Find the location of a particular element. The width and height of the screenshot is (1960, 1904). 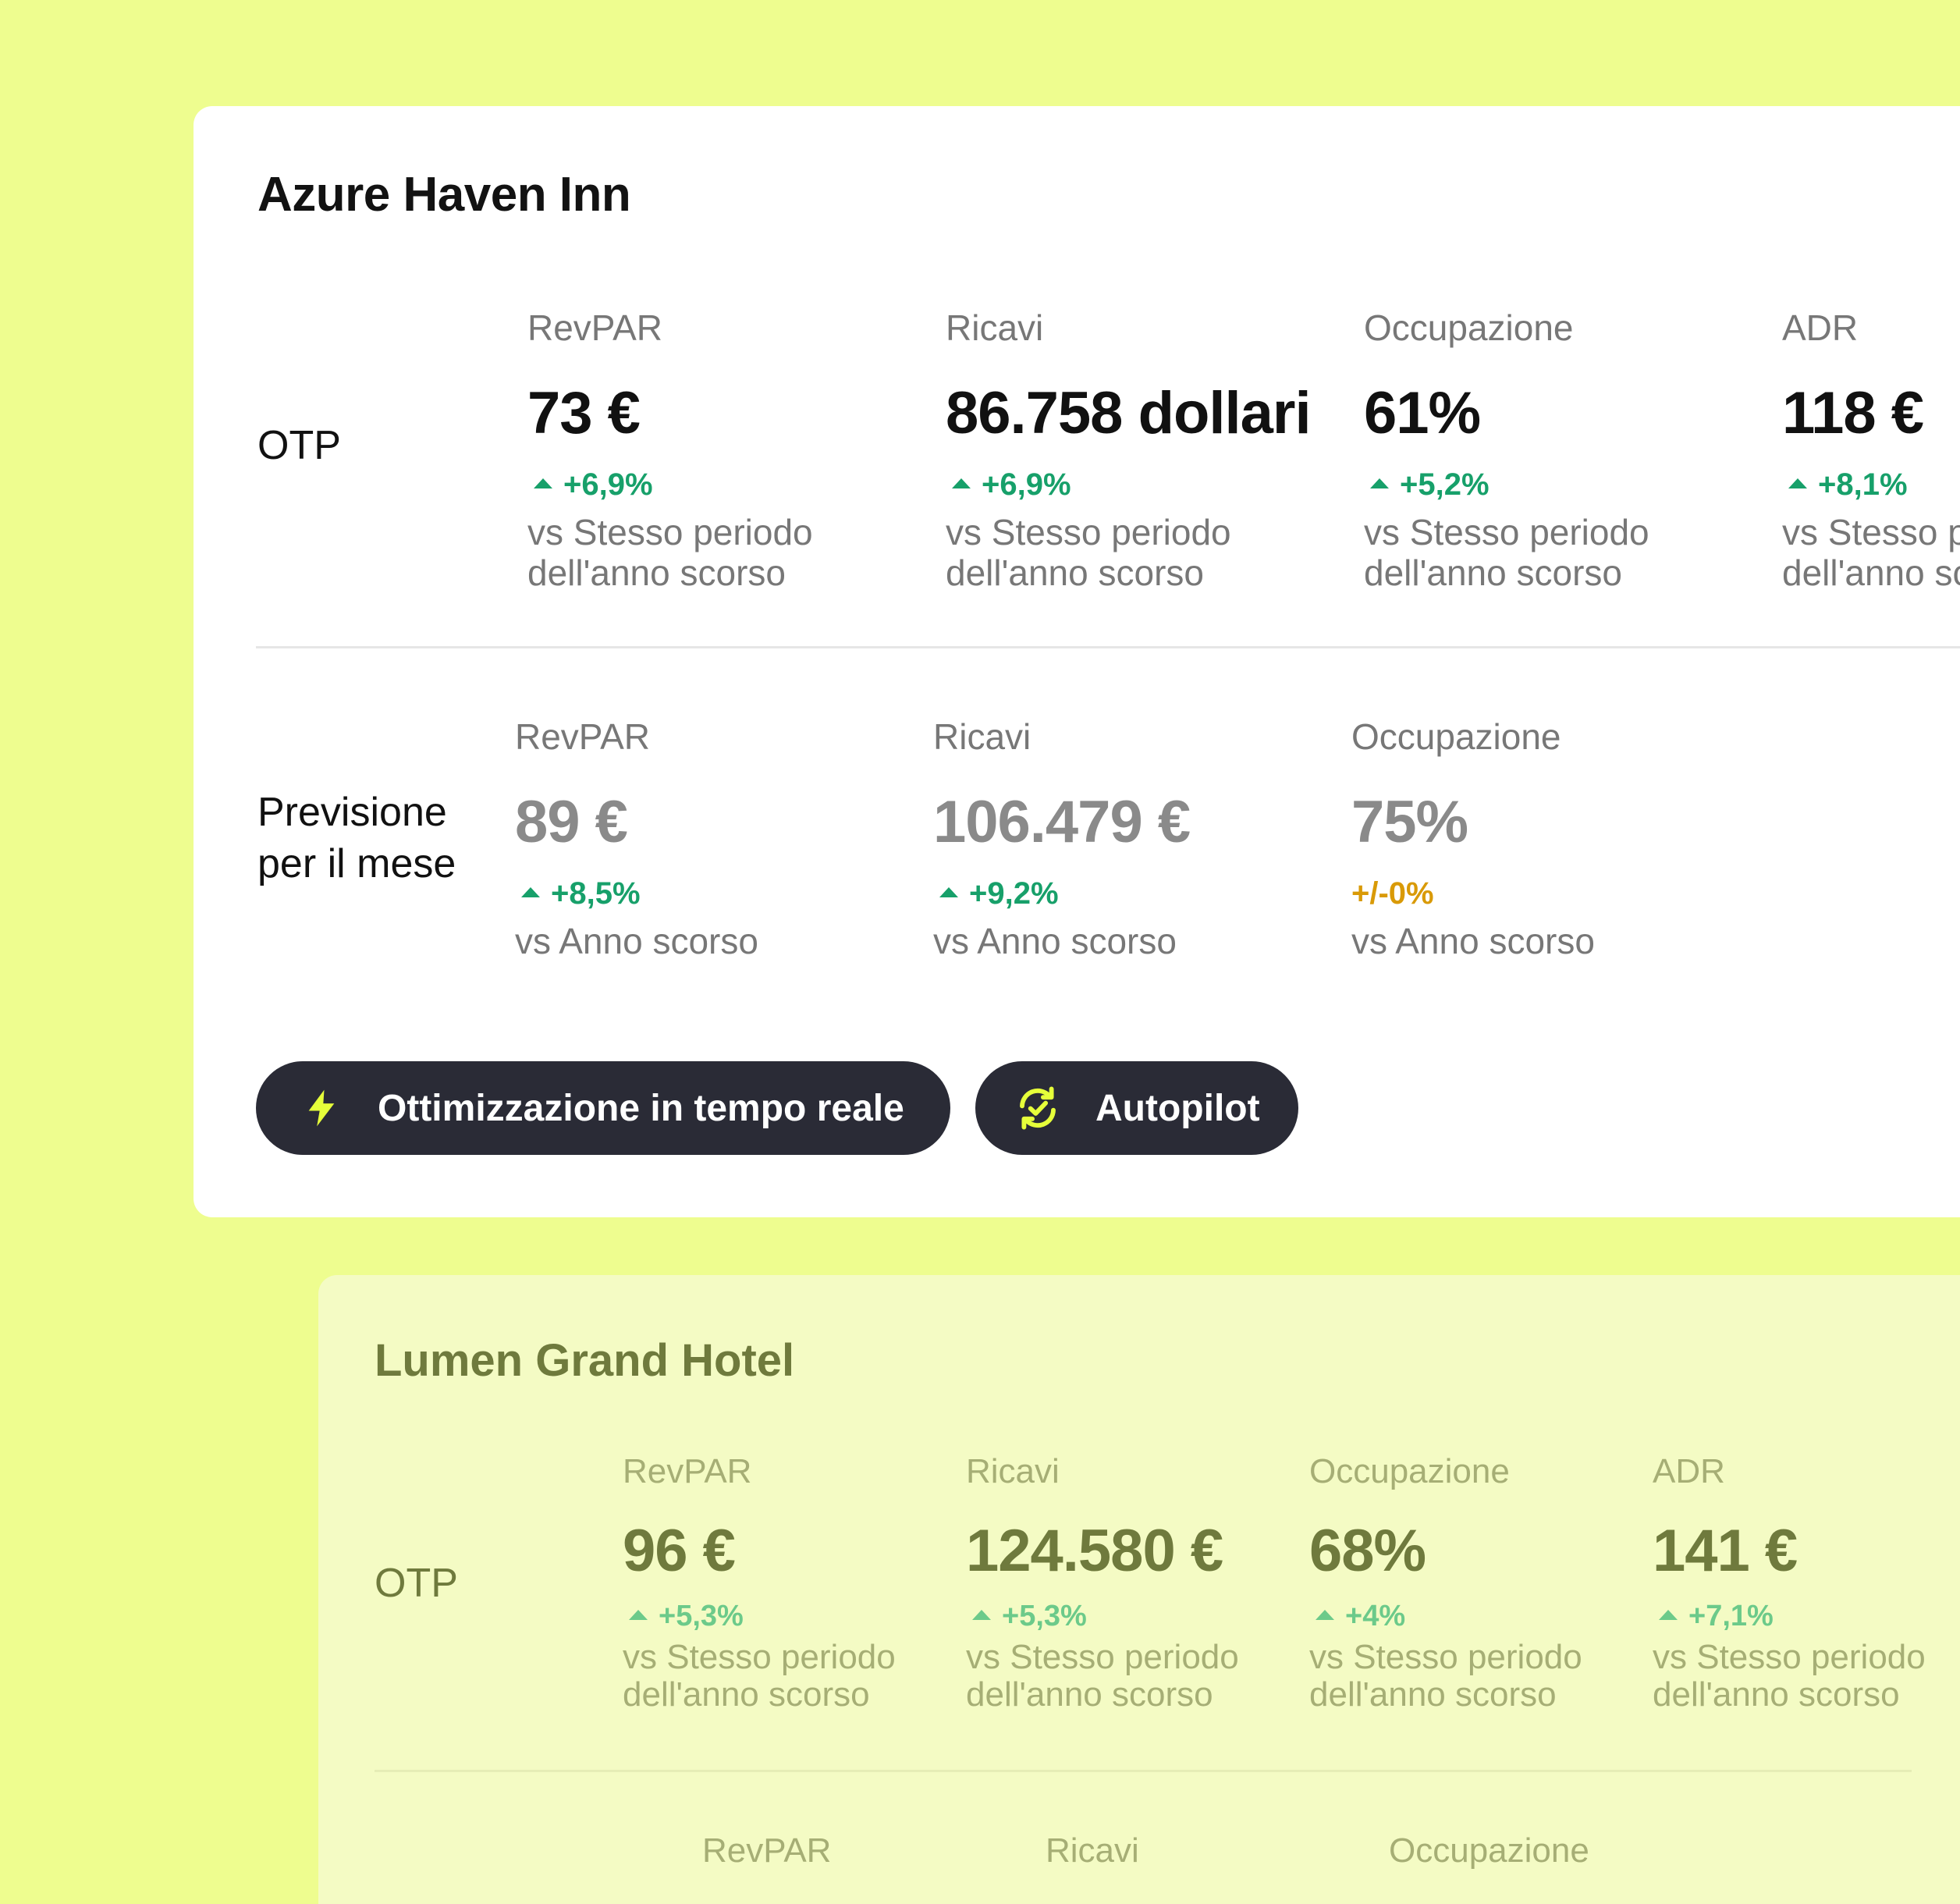

autopilot-button: Autopilot is located at coordinates (1136, 1108).